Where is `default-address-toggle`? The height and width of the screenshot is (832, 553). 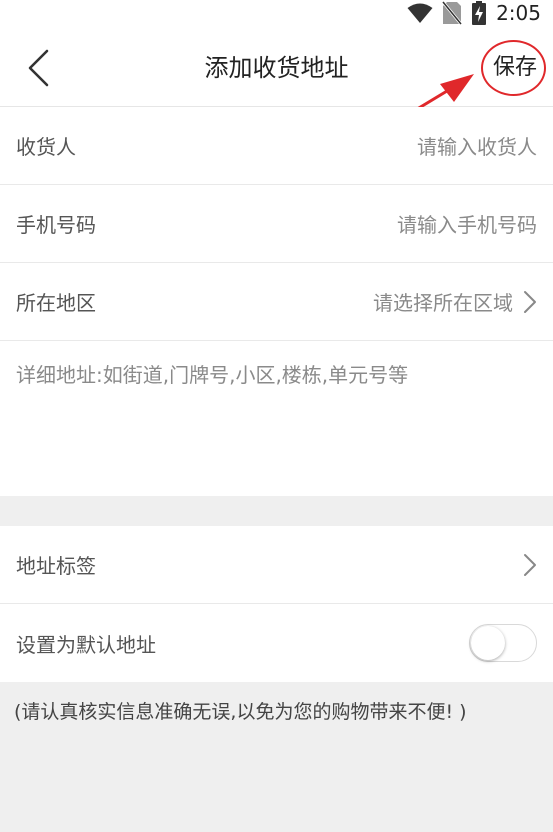 default-address-toggle is located at coordinates (503, 643).